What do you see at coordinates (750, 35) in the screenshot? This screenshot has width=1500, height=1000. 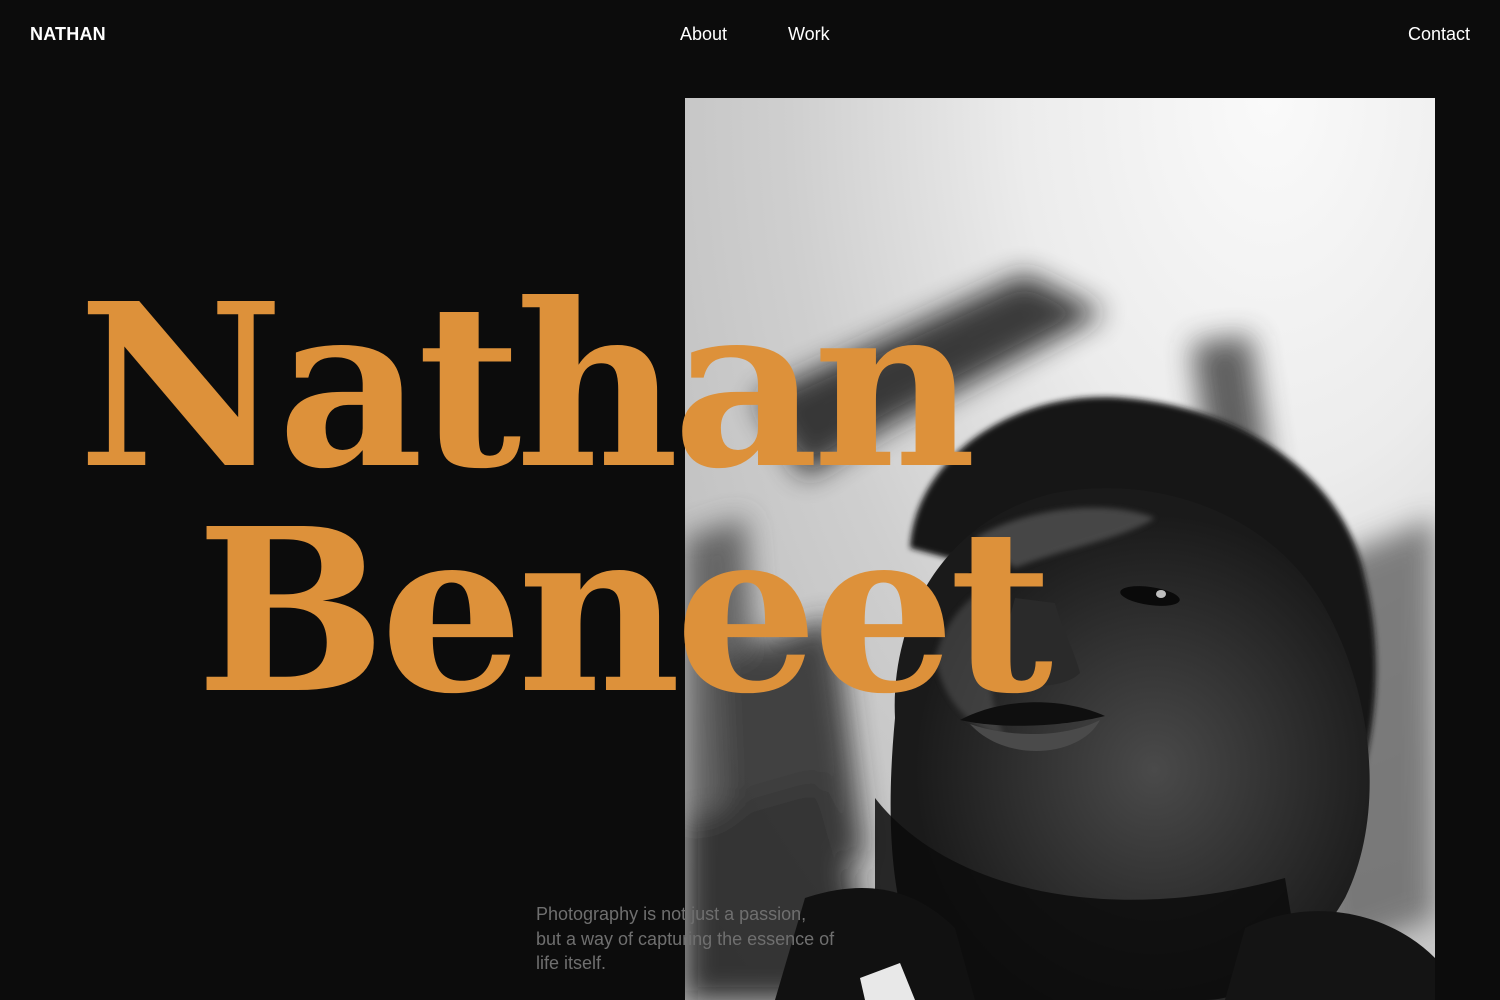 I see `top-navigation: NATHAN About Work Contact` at bounding box center [750, 35].